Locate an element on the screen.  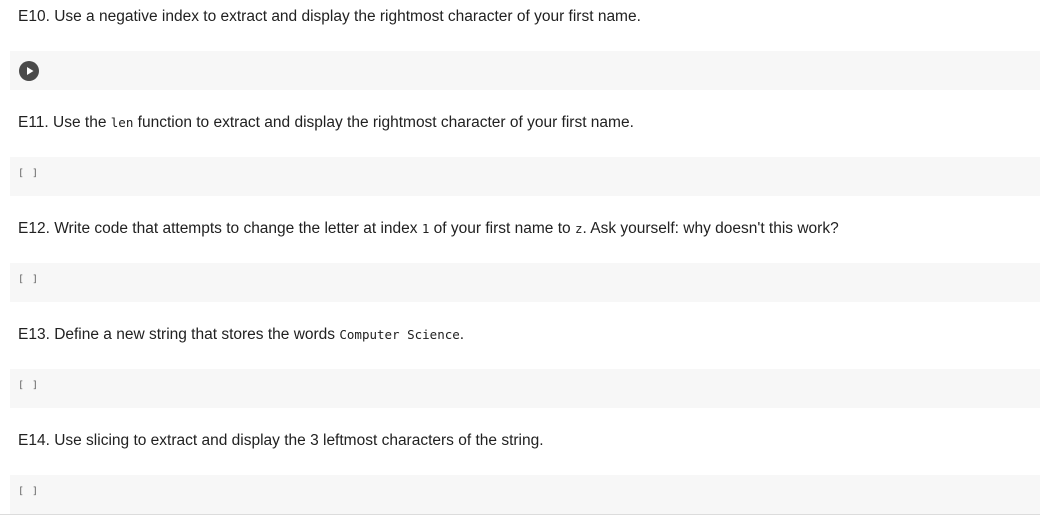
e12-text-part-3: . Ask yourself: why doesn't this work? is located at coordinates (710, 228).